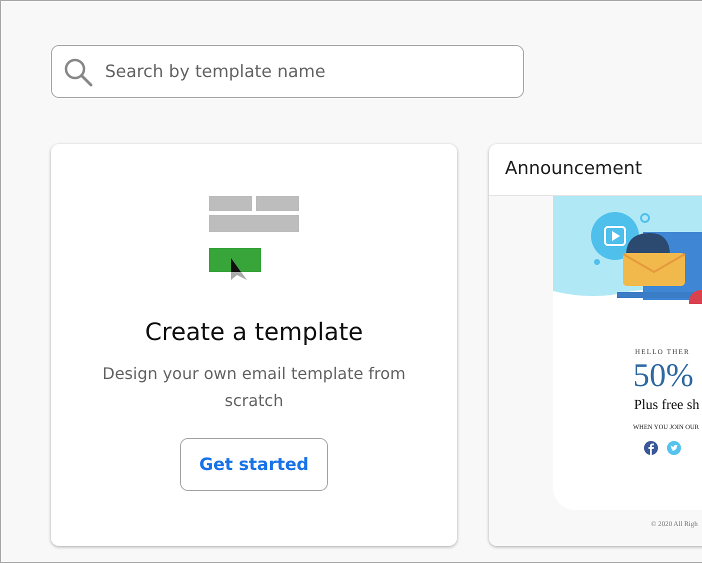 Image resolution: width=702 pixels, height=563 pixels. What do you see at coordinates (667, 406) in the screenshot?
I see `email-subheadline: Plus free sh` at bounding box center [667, 406].